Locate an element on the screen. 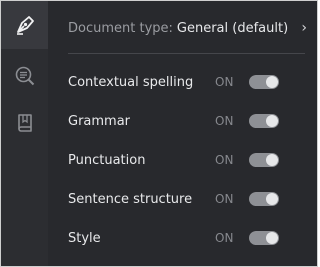  setting-name: Contextual spelling is located at coordinates (131, 82).